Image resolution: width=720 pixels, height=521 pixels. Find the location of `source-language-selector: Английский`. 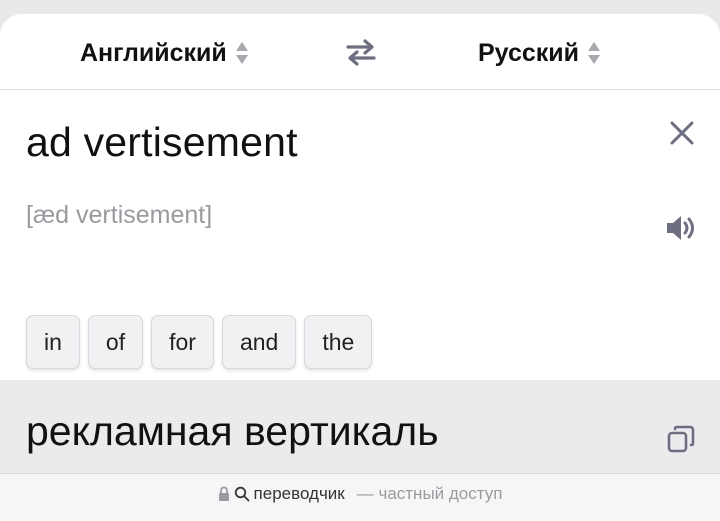

source-language-selector: Английский is located at coordinates (164, 53).